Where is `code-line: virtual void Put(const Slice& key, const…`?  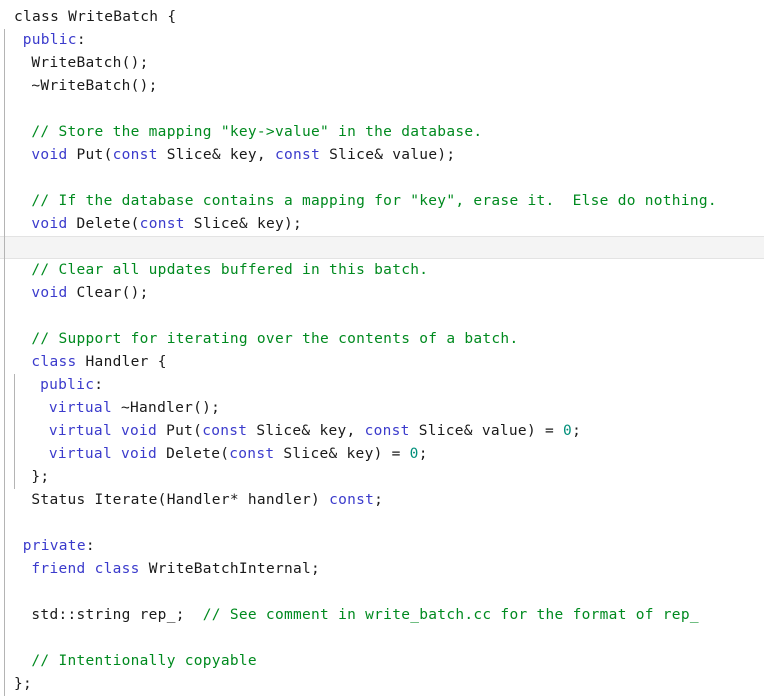
code-line: virtual void Put(const Slice& key, const… is located at coordinates (382, 431).